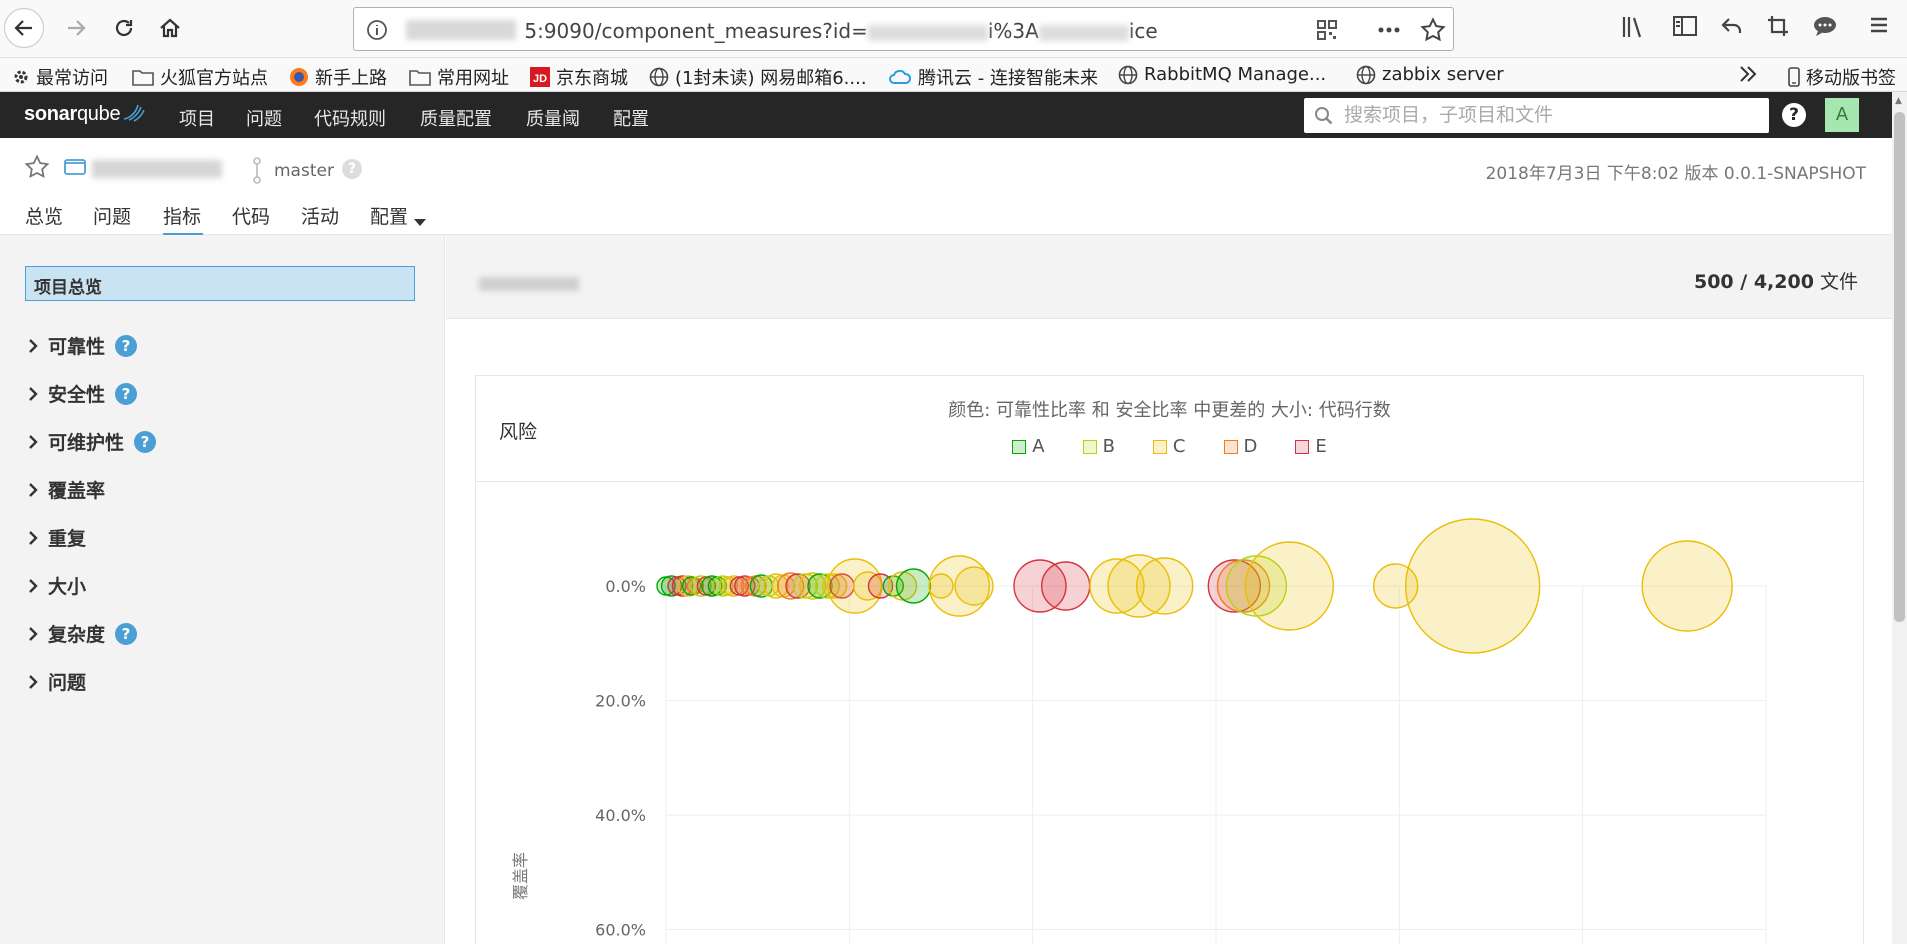 The width and height of the screenshot is (1907, 944). I want to click on bookmark-item: 火狐官方站点, so click(200, 77).